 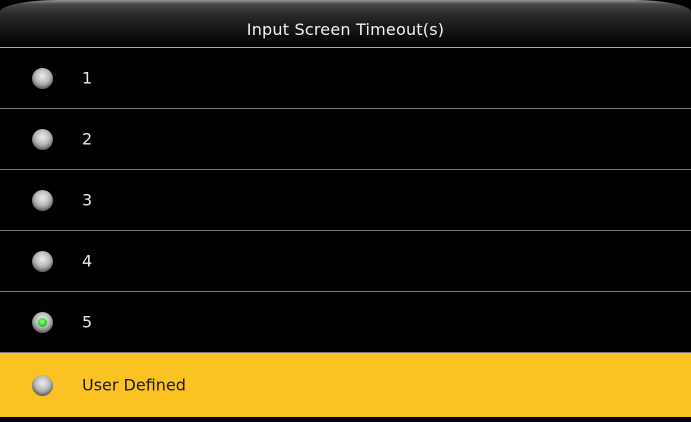 I want to click on option-4: 4, so click(x=345, y=261).